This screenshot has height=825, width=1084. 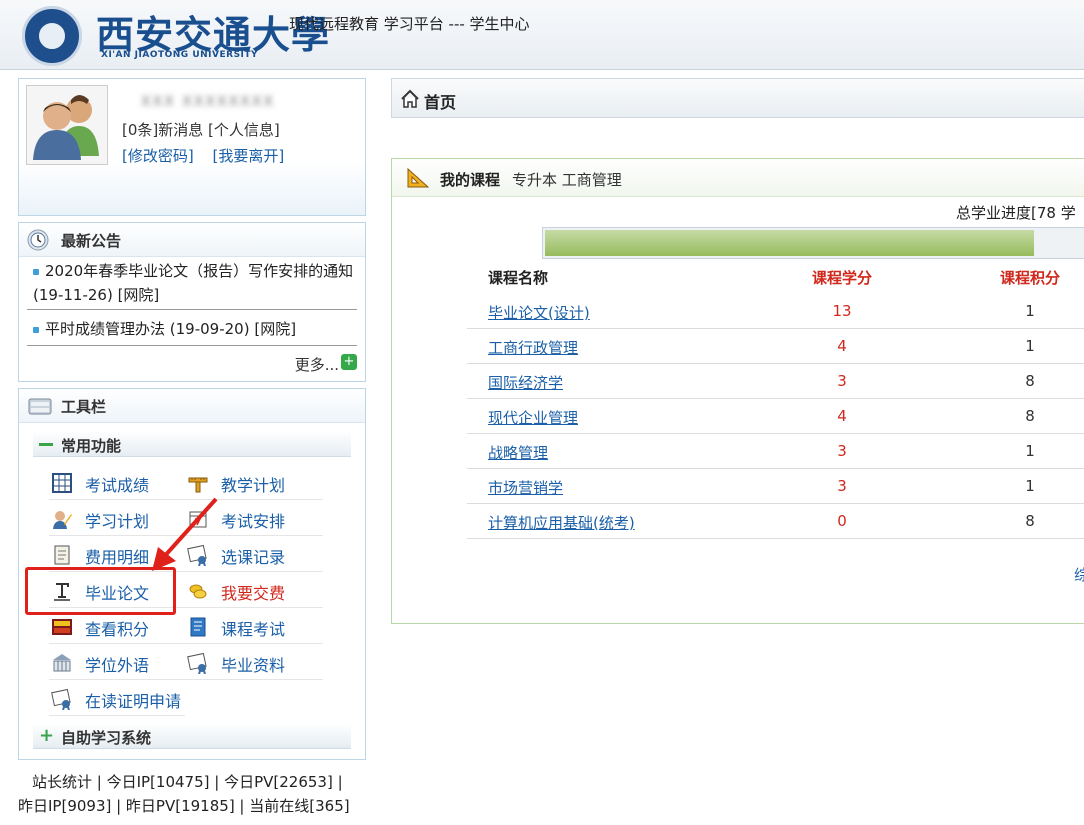 I want to click on course-credit: 0, so click(x=842, y=521).